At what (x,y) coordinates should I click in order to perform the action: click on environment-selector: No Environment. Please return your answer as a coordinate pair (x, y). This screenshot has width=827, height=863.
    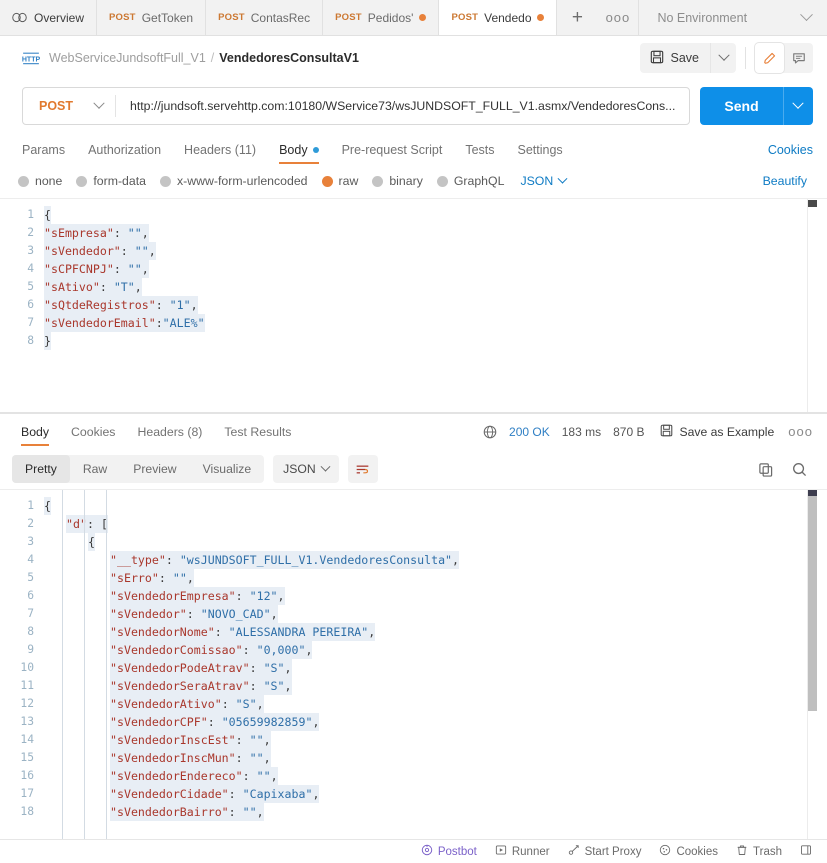
    Looking at the image, I should click on (733, 17).